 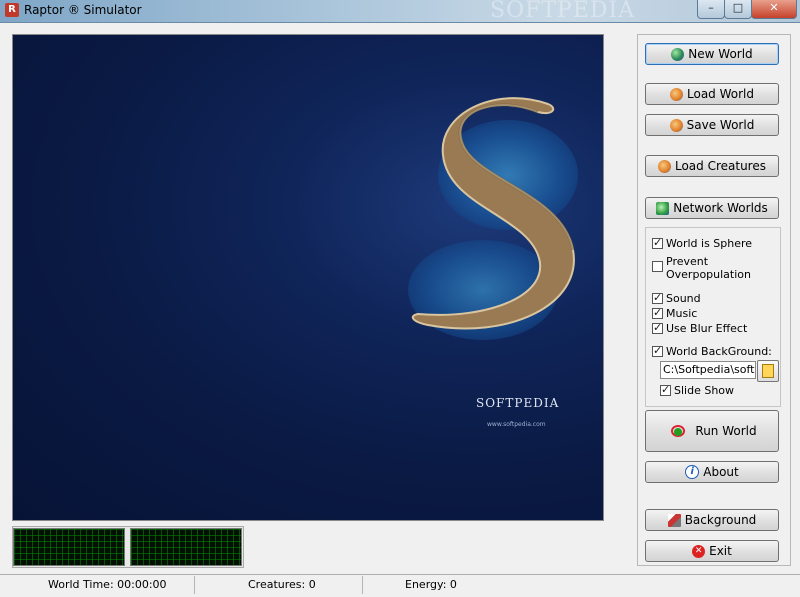 I want to click on network-icon, so click(x=663, y=208).